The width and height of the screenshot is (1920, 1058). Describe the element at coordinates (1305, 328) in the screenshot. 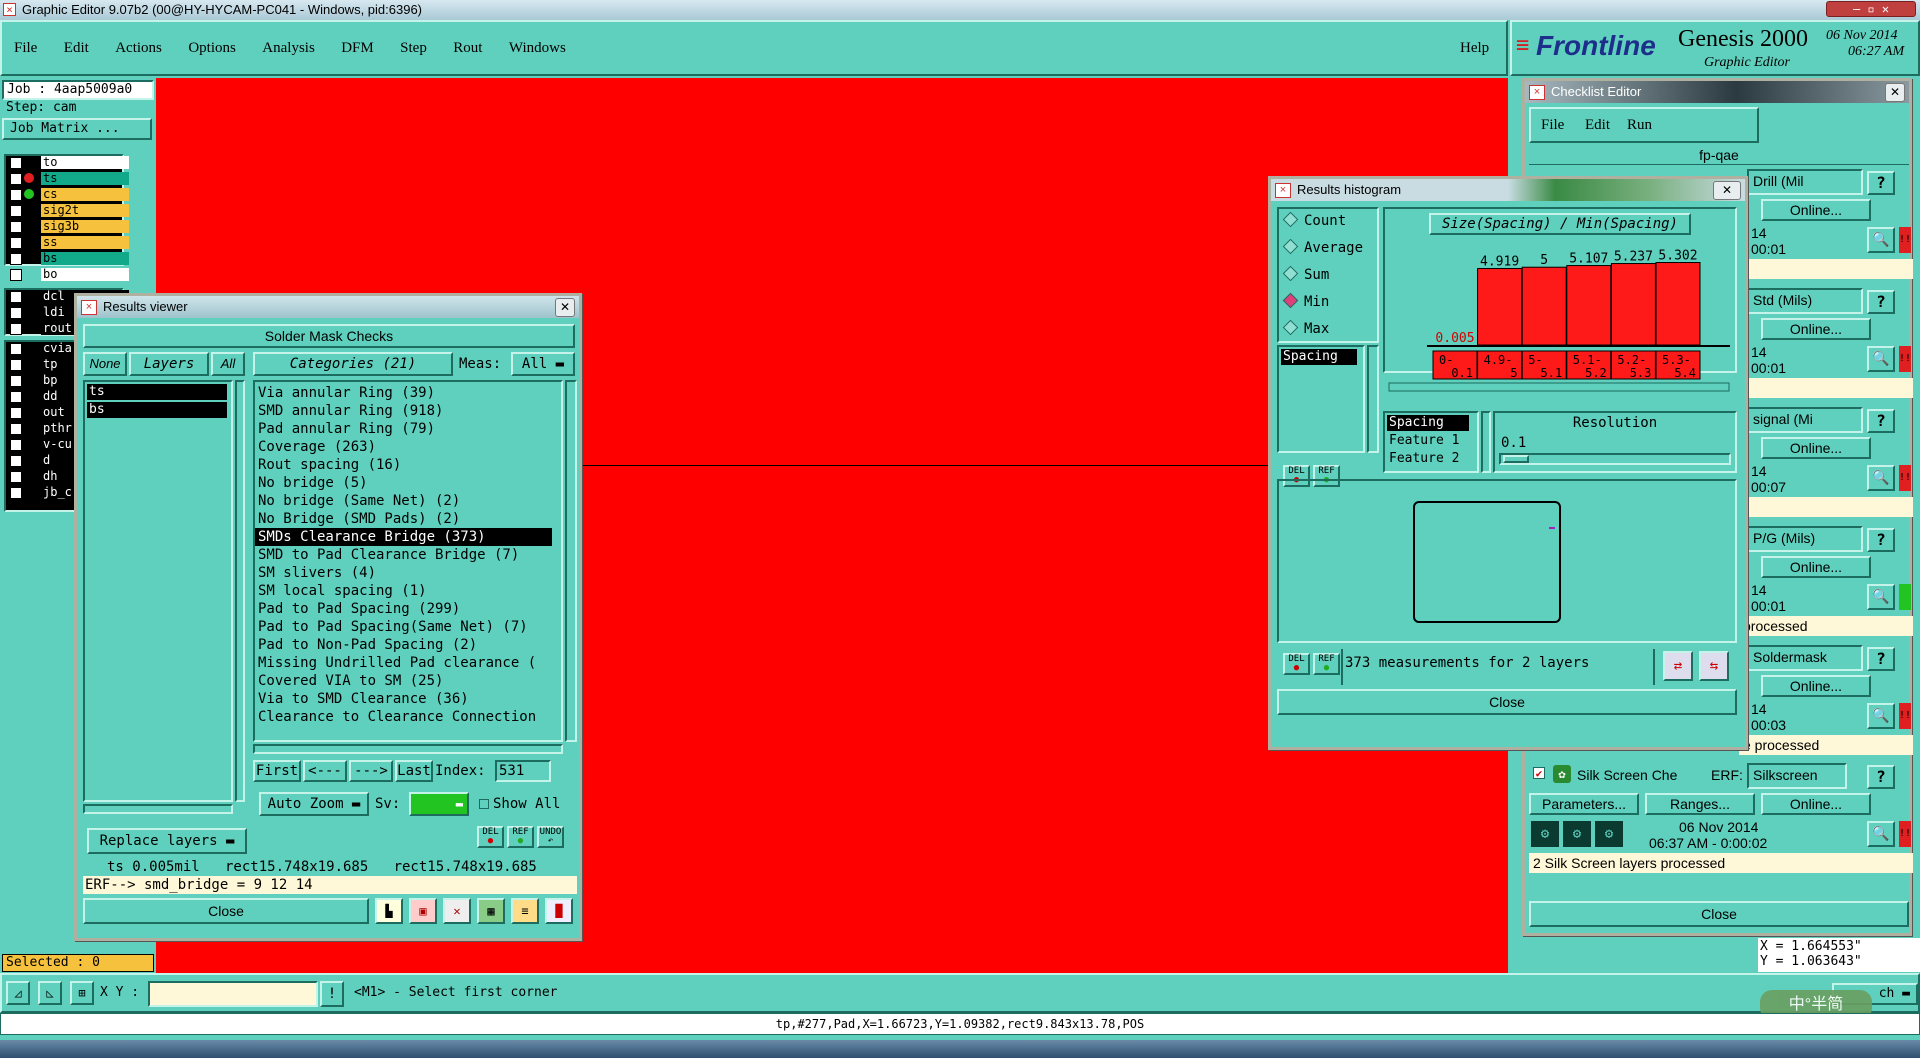

I see `mode-radio-max: Max` at that location.